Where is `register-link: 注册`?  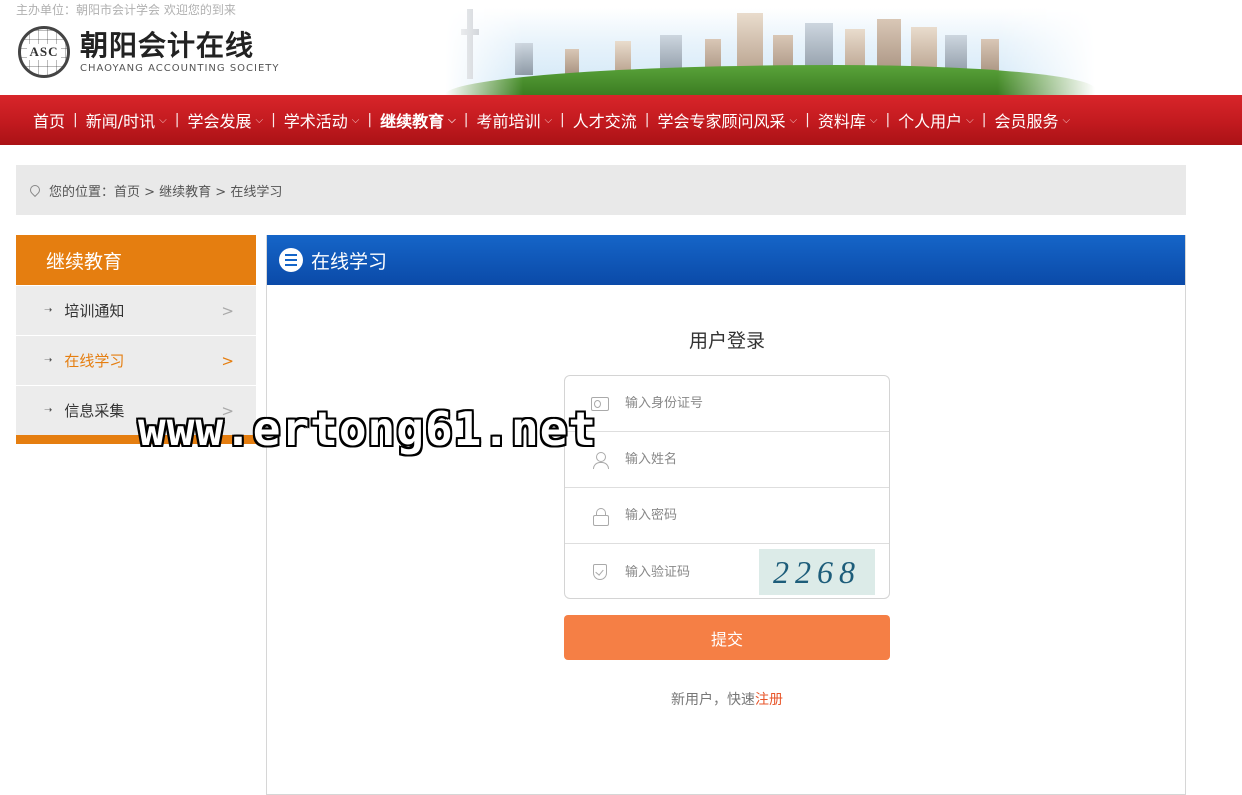 register-link: 注册 is located at coordinates (769, 700).